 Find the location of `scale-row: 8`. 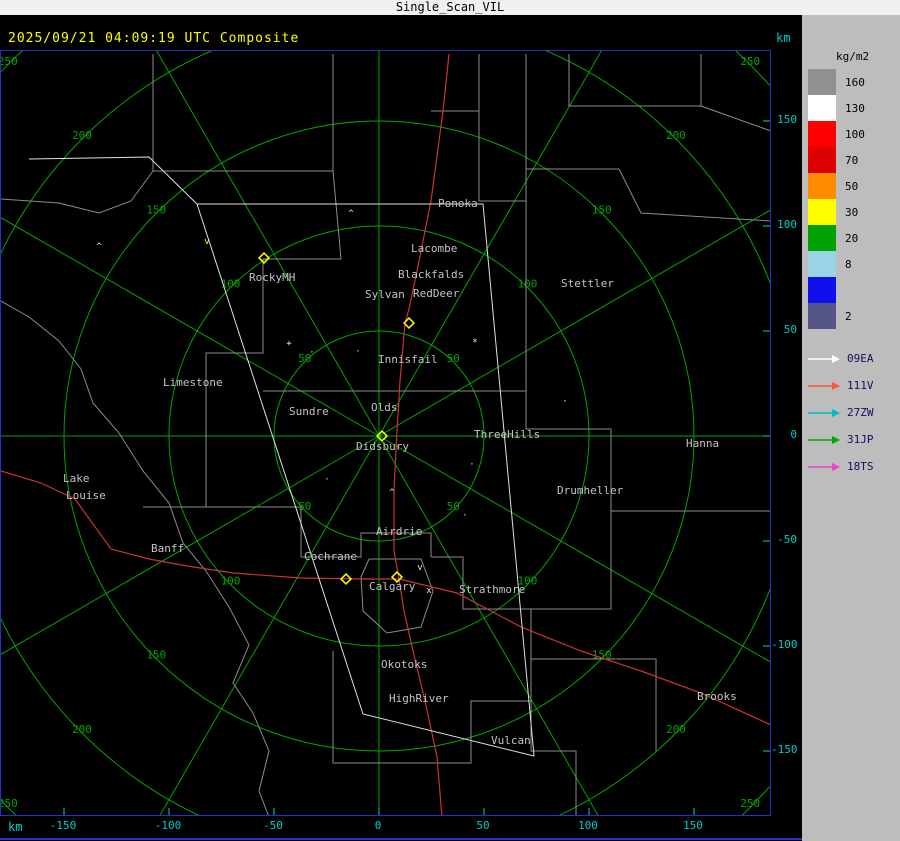

scale-row: 8 is located at coordinates (851, 264).